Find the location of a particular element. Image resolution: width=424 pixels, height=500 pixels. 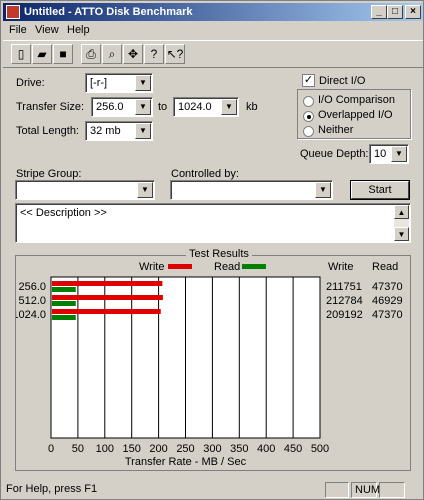

transfer-size-to-select: 1024.0 ▼ is located at coordinates (206, 107).